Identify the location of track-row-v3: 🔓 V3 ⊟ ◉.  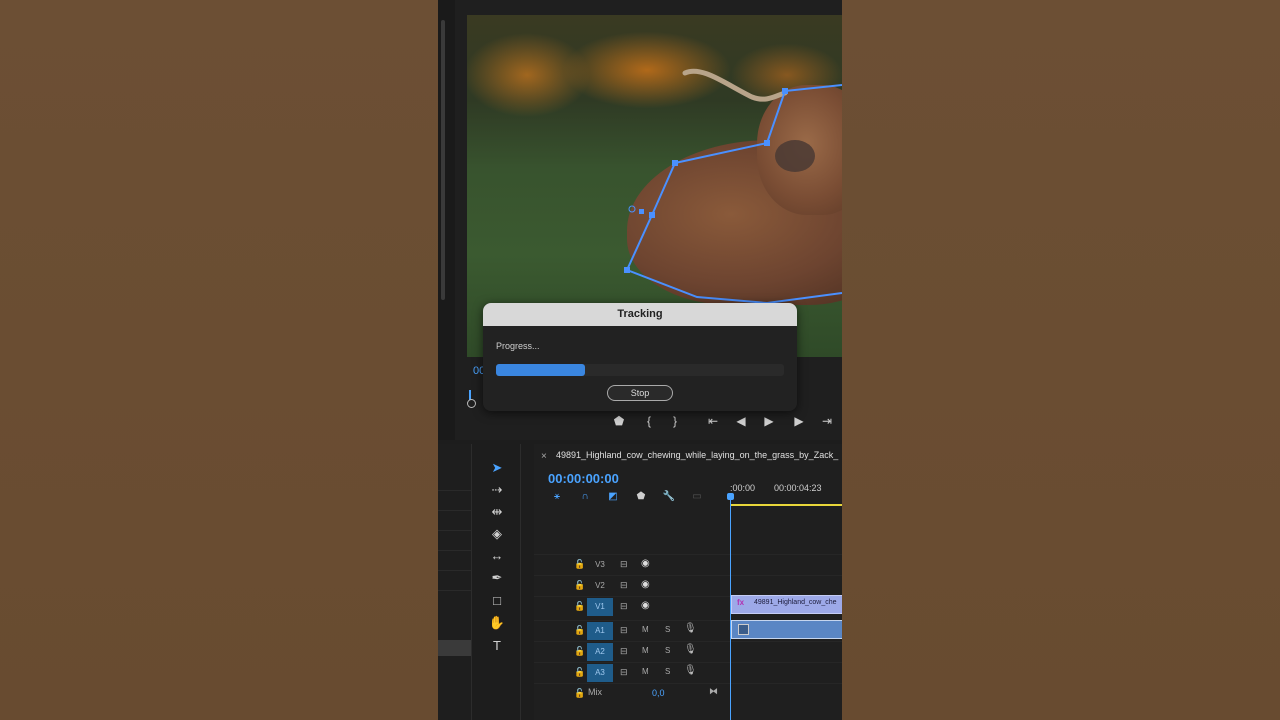
(688, 564).